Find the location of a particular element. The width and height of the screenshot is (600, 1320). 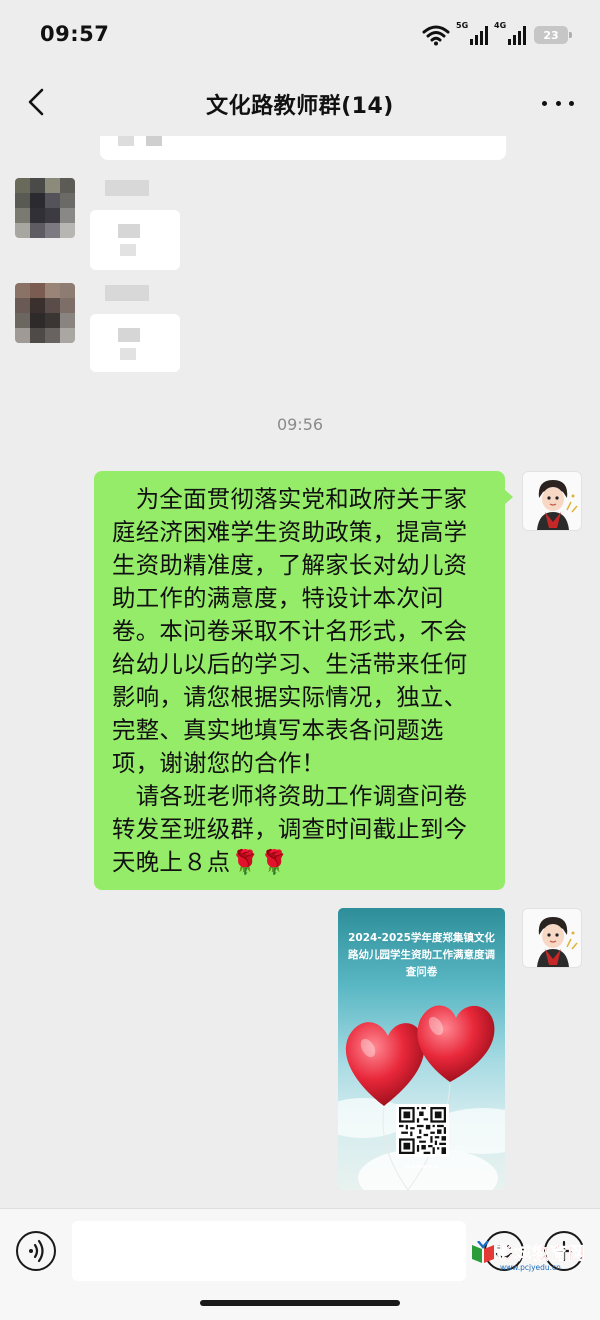

watermark: 彭城教育网 www.pcjyedu.cn is located at coordinates (529, 1260).